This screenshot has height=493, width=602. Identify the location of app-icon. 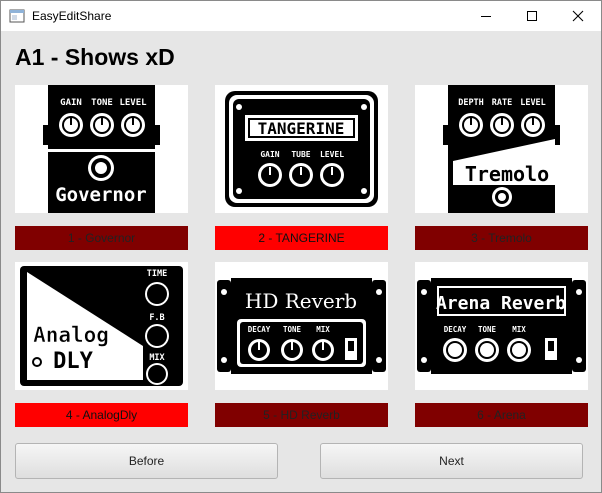
(17, 16).